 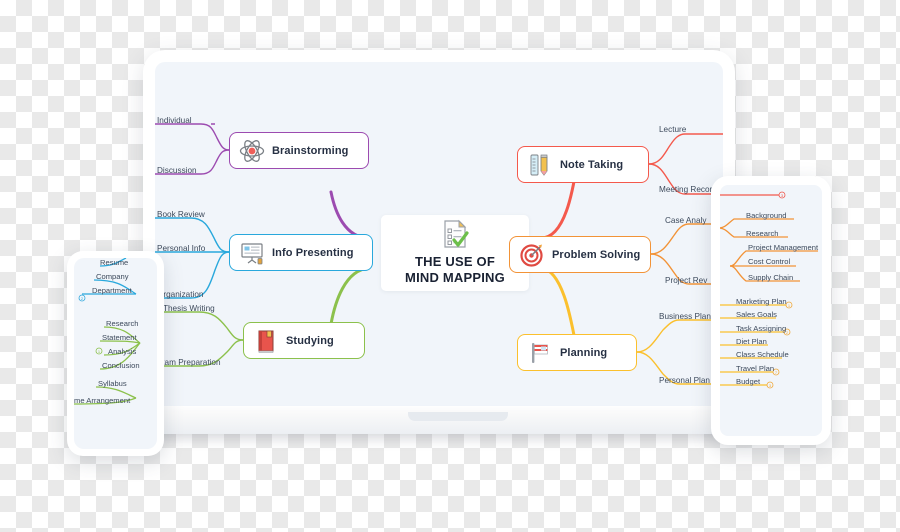 I want to click on checklist-document-icon, so click(x=455, y=233).